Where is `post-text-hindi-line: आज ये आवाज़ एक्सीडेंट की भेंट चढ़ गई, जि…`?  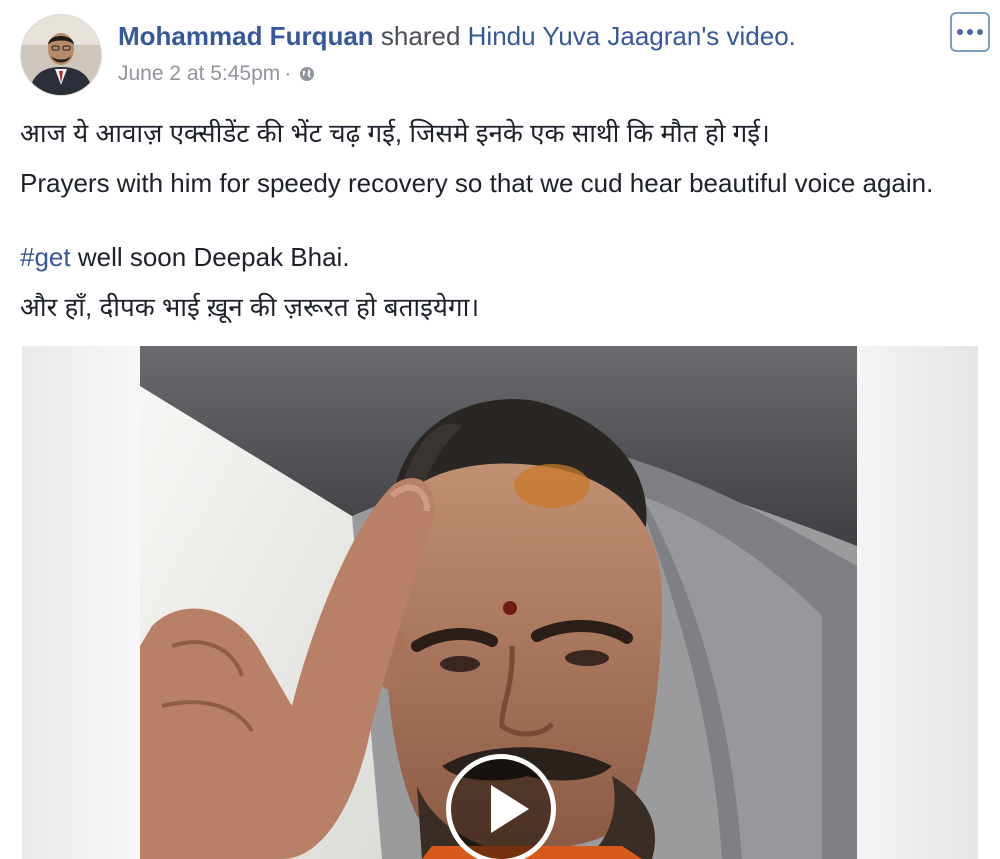
post-text-hindi-line: आज ये आवाज़ एक्सीडेंट की भेंट चढ़ गई, जि… is located at coordinates (395, 133).